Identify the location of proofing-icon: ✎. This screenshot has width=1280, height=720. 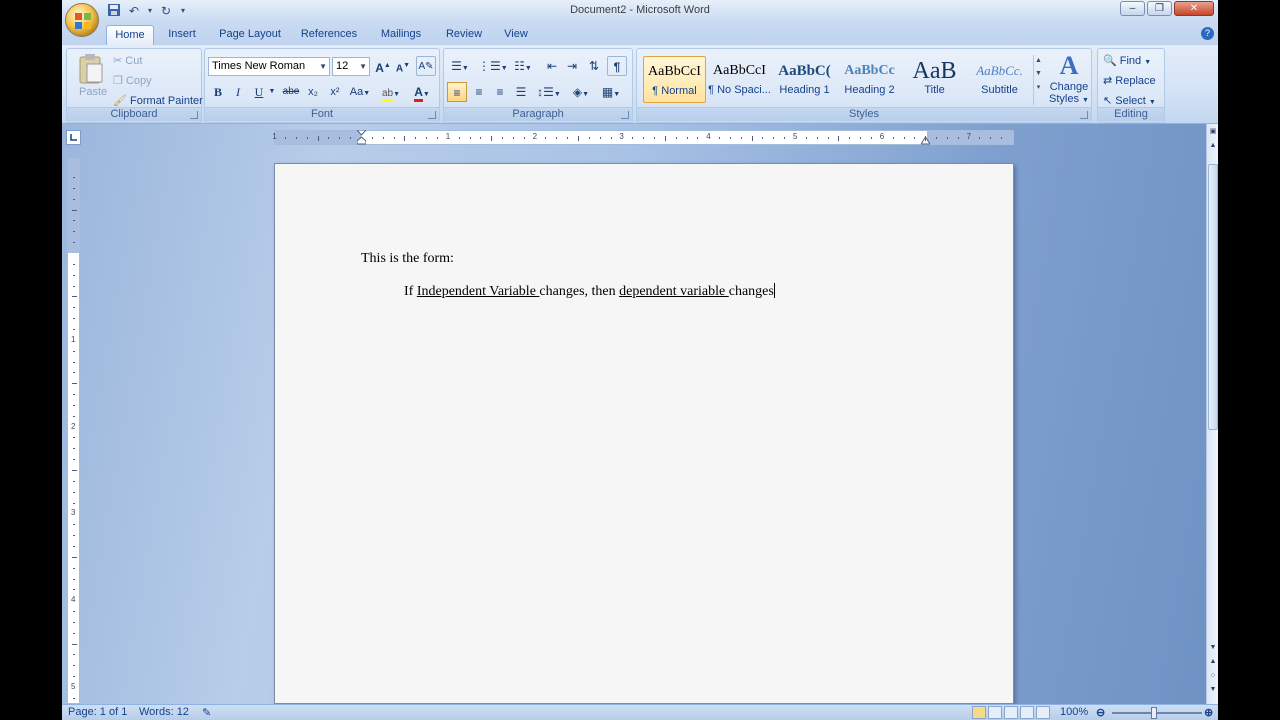
(206, 712).